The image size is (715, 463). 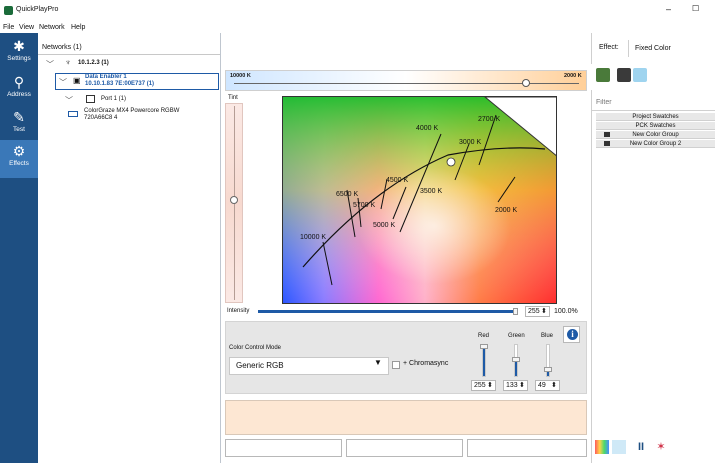 What do you see at coordinates (655, 102) in the screenshot?
I see `filter-input` at bounding box center [655, 102].